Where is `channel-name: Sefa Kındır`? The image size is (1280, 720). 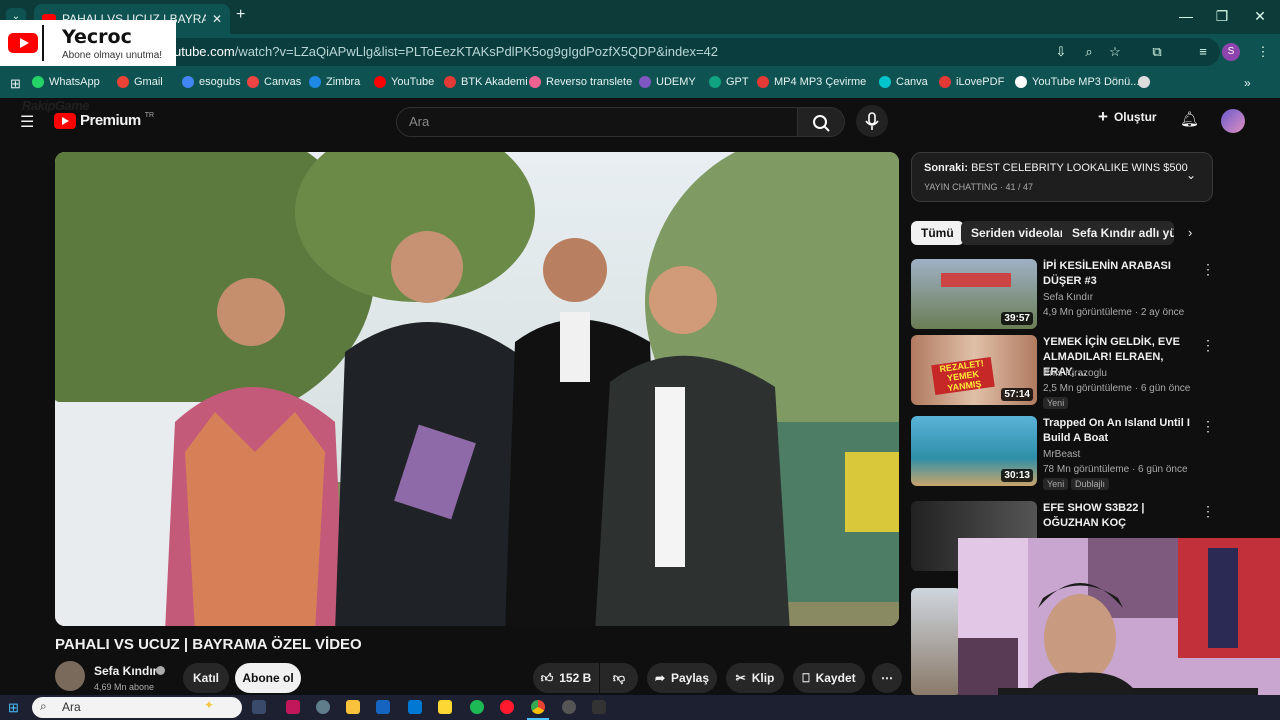
channel-name: Sefa Kındır is located at coordinates (125, 671).